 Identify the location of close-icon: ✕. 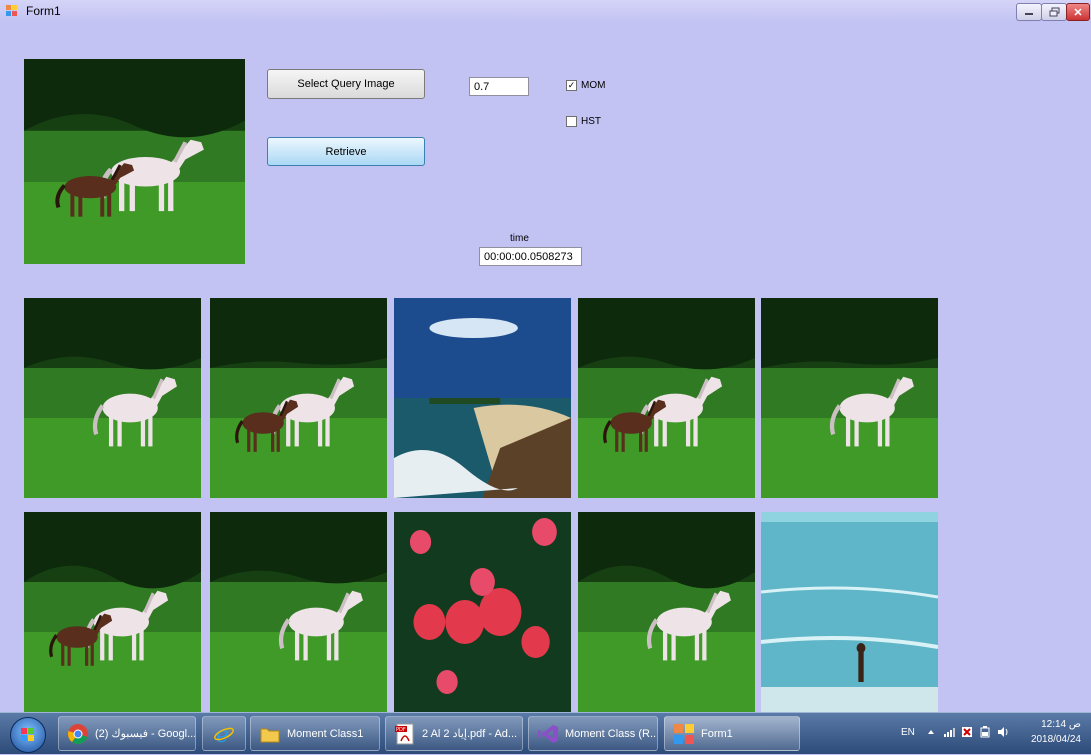
(1078, 12).